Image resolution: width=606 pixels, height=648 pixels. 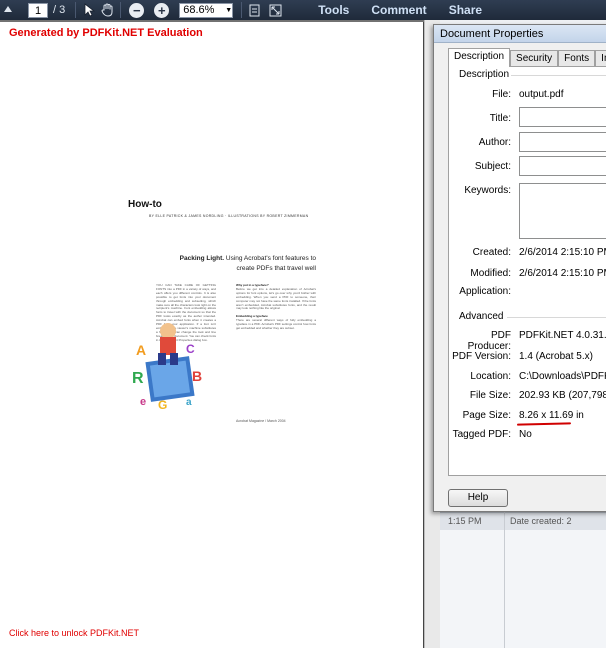 I want to click on fit-page-icon, so click(x=254, y=10).